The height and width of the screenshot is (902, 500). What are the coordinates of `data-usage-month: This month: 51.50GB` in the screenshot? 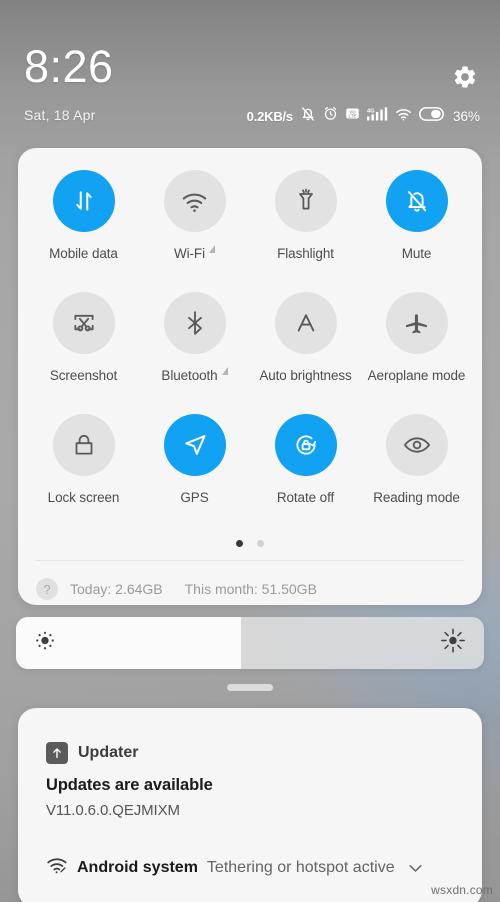 It's located at (250, 589).